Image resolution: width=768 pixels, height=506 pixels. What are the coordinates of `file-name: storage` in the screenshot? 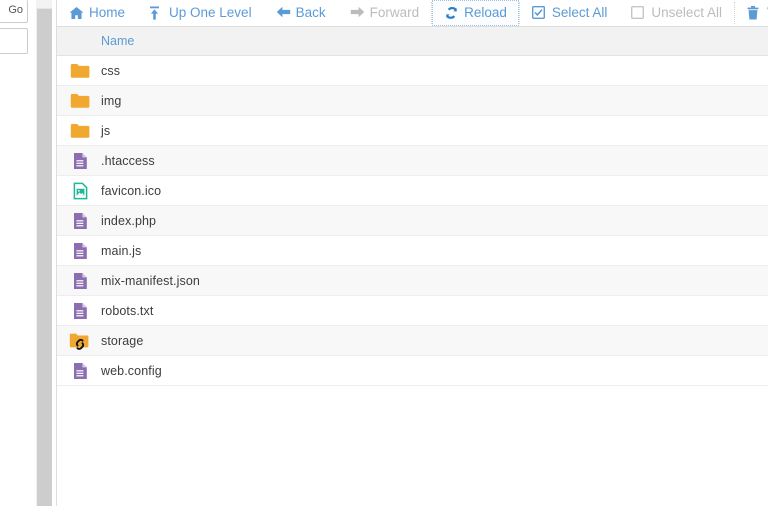 It's located at (122, 340).